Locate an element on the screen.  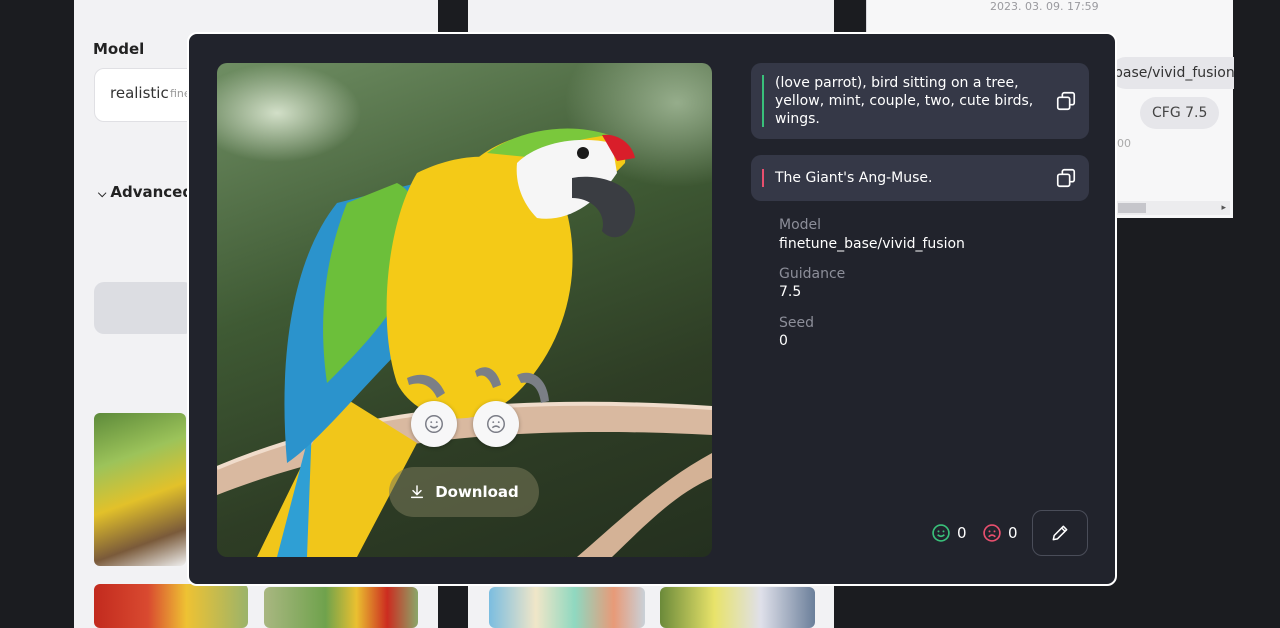
bg-advanced-label: Advanced is located at coordinates (152, 192).